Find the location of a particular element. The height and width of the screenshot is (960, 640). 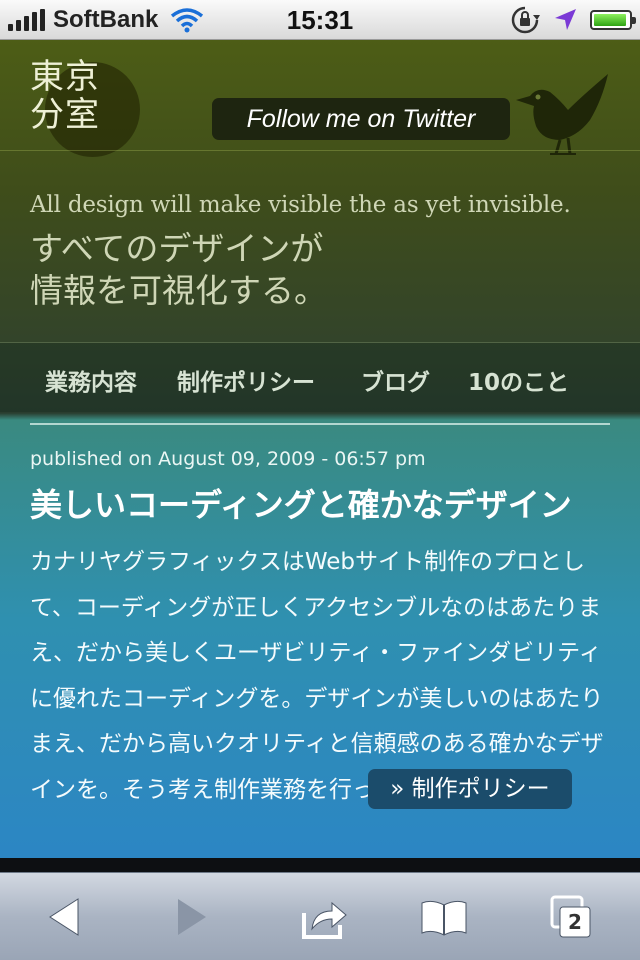

bird-icon is located at coordinates (562, 114).